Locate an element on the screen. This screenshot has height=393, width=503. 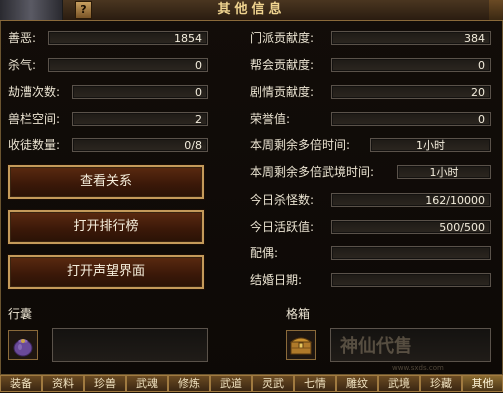
killing-aura-label: 杀气: is located at coordinates (22, 65).